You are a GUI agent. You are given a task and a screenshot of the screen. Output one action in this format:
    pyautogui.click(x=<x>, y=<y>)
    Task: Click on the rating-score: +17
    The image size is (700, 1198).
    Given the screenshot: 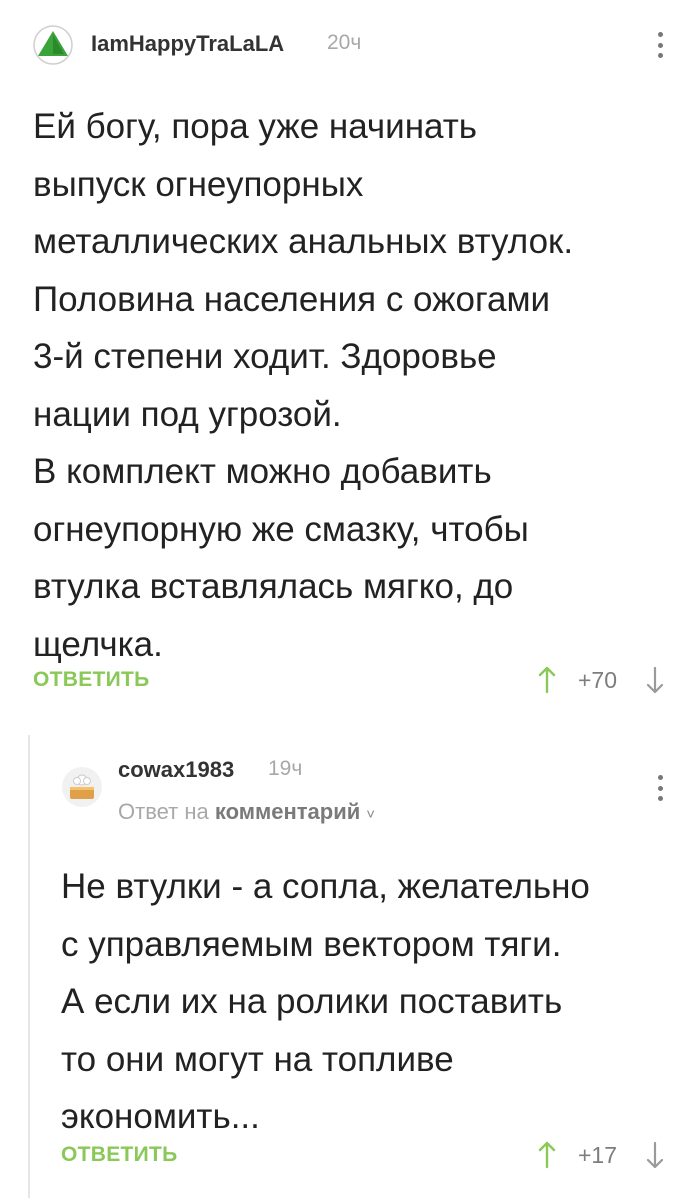 What is the action you would take?
    pyautogui.click(x=598, y=1154)
    